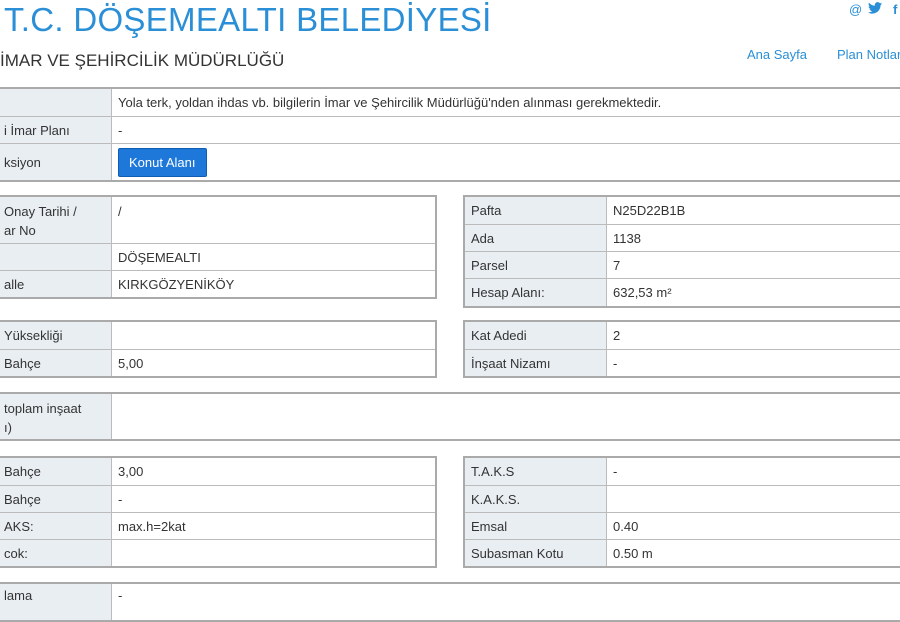 The width and height of the screenshot is (900, 622). What do you see at coordinates (56, 130) in the screenshot?
I see `row-label: i İmar Planı` at bounding box center [56, 130].